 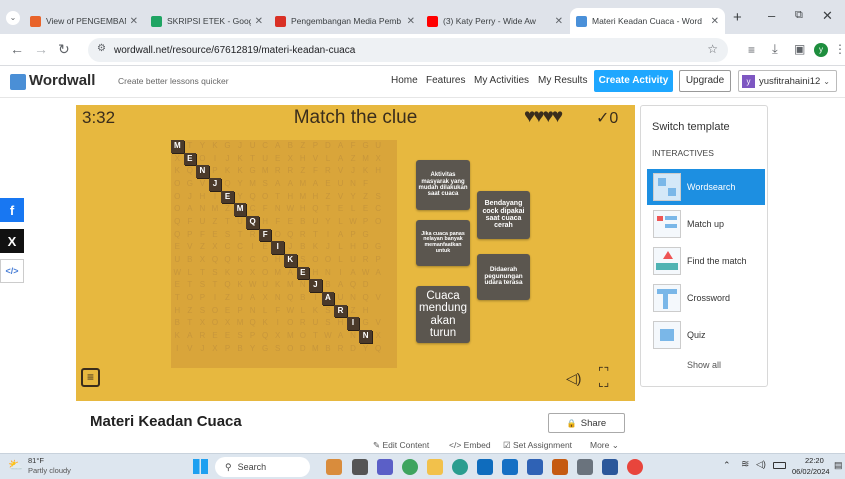 What do you see at coordinates (635, 467) in the screenshot?
I see `taskbar-chrome-icon` at bounding box center [635, 467].